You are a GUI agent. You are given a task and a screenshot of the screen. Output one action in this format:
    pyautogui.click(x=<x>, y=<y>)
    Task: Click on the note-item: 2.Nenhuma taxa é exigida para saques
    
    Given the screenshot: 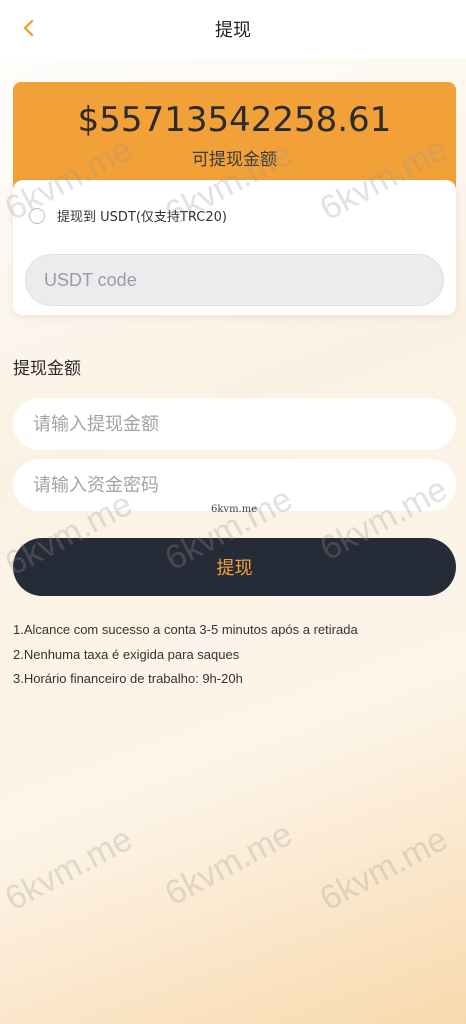 What is the action you would take?
    pyautogui.click(x=126, y=654)
    